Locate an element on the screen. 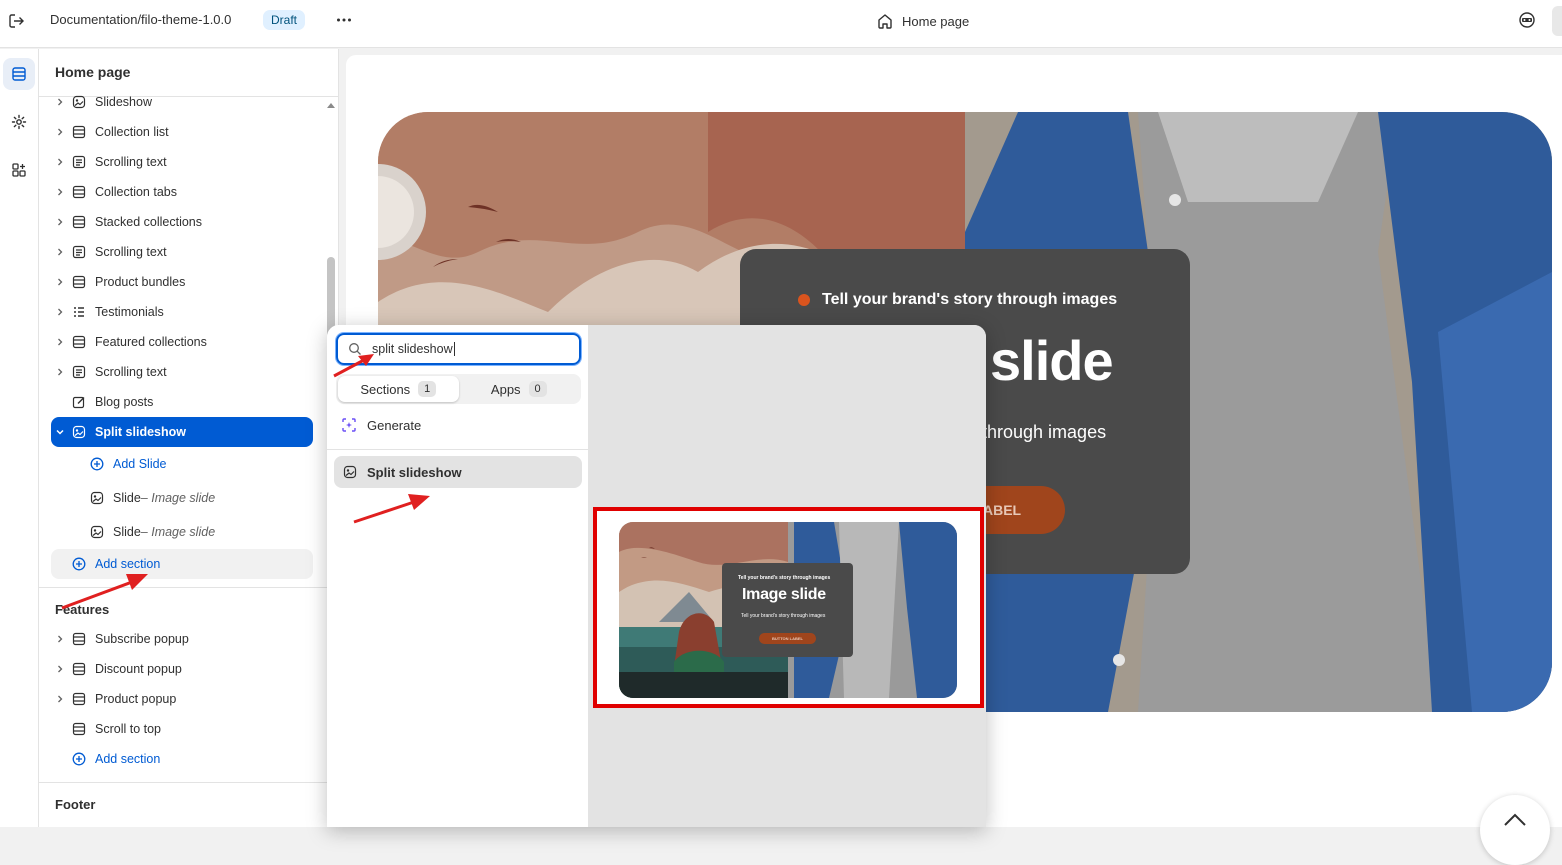 Image resolution: width=1562 pixels, height=865 pixels. more-actions-icon is located at coordinates (344, 20).